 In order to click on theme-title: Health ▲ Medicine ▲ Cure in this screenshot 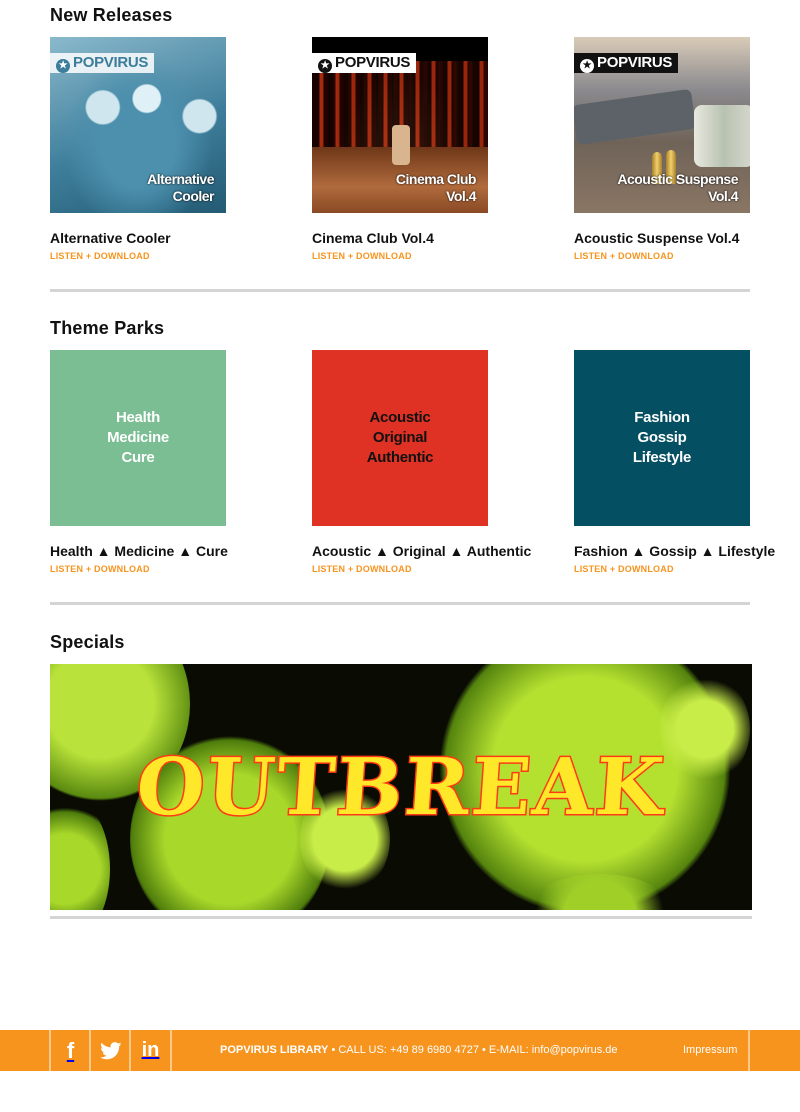, I will do `click(165, 551)`.